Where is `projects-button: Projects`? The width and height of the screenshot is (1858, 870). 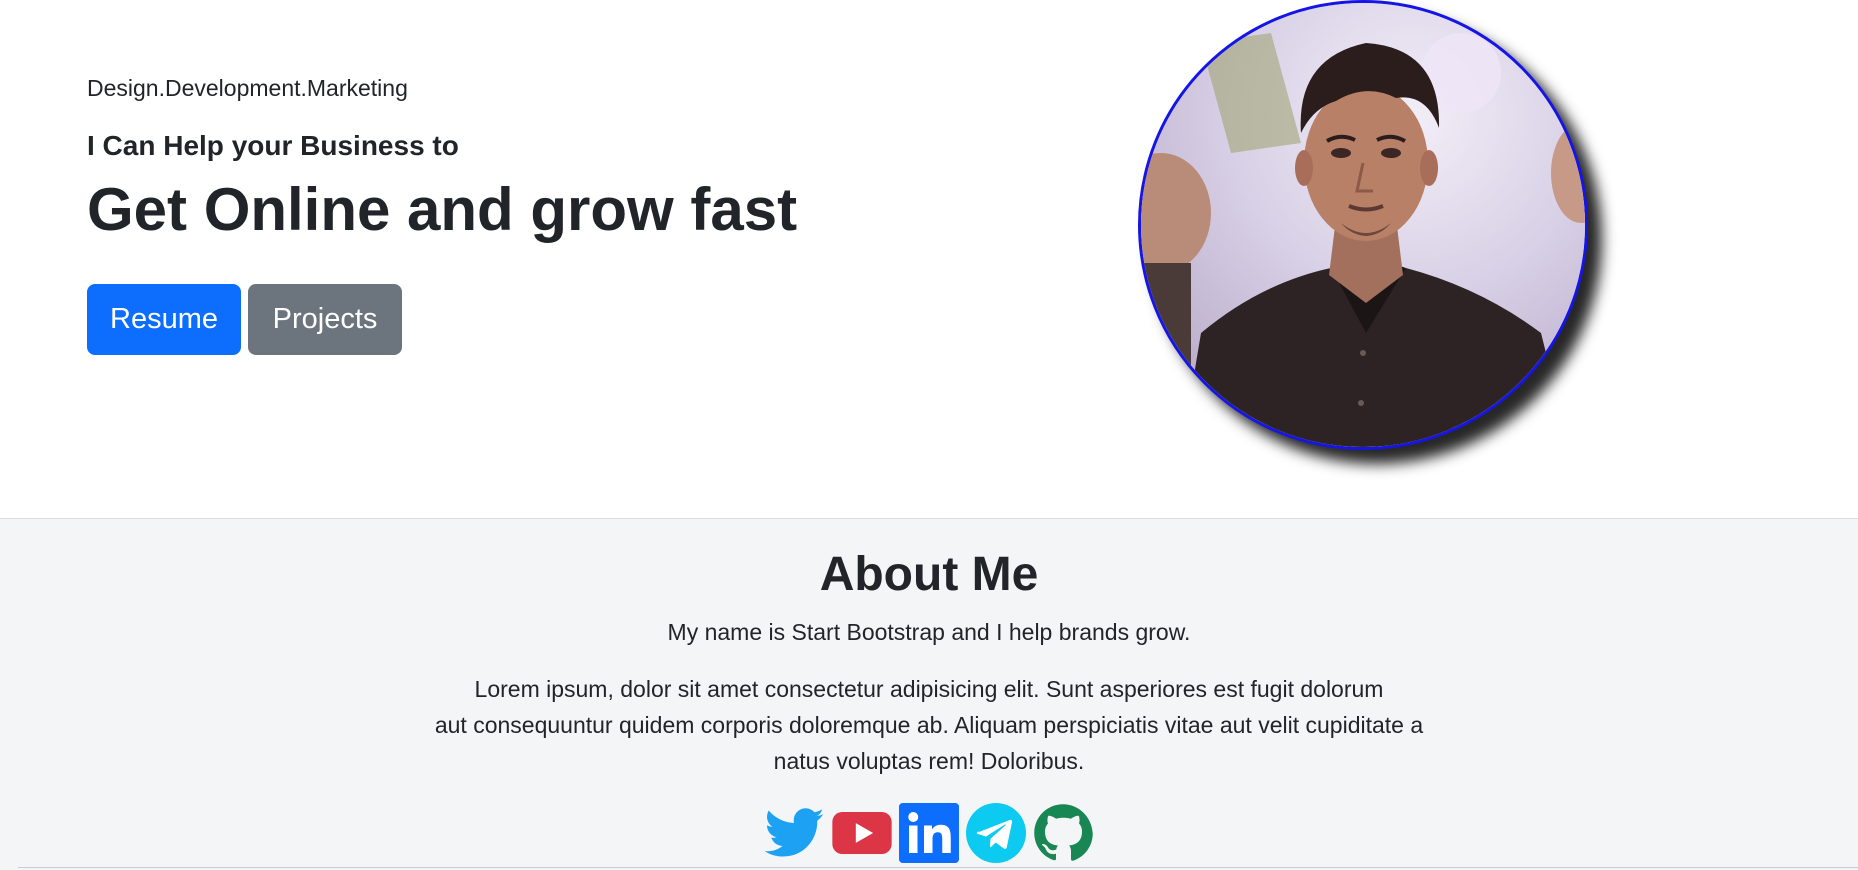
projects-button: Projects is located at coordinates (325, 319).